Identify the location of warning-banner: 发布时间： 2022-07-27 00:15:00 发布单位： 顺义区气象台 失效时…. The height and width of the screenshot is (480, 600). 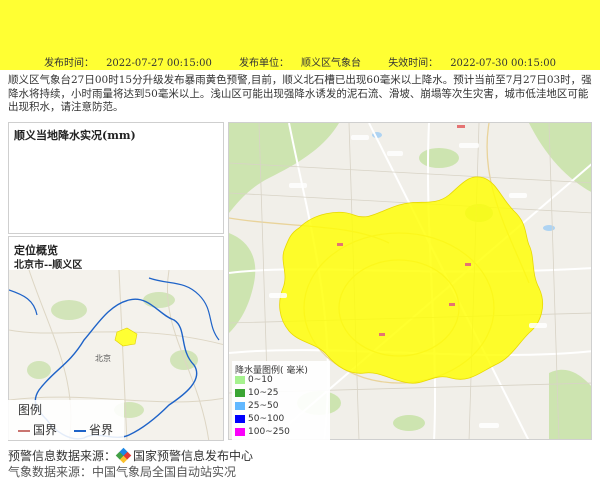
(300, 35).